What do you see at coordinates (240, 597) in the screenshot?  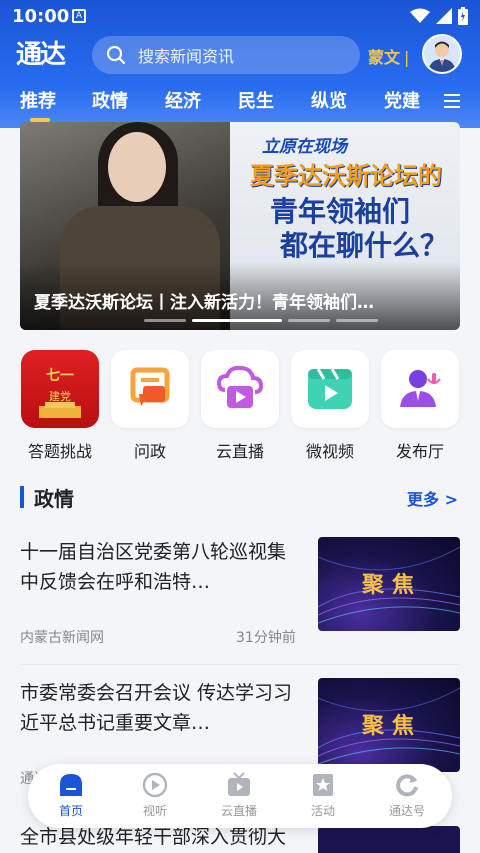 I see `news-item: 十一届自治区党委第八轮巡视集中反馈会在呼和浩特… 内蒙古新闻网 31分钟前 聚焦` at bounding box center [240, 597].